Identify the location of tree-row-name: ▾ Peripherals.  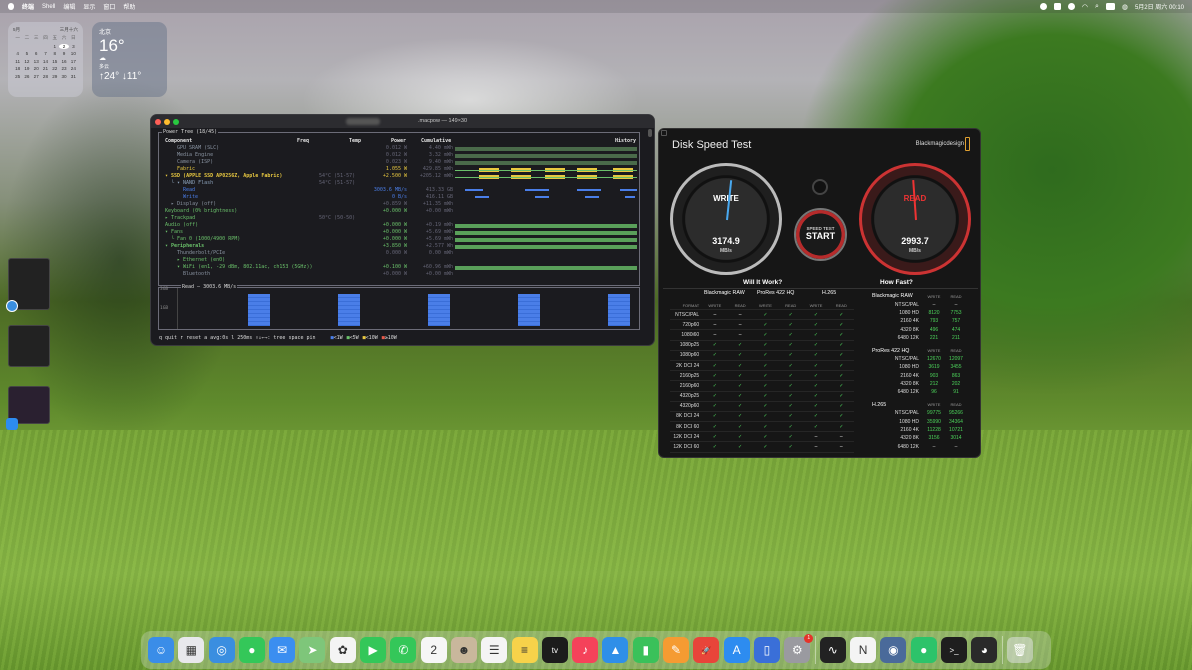
(184, 246).